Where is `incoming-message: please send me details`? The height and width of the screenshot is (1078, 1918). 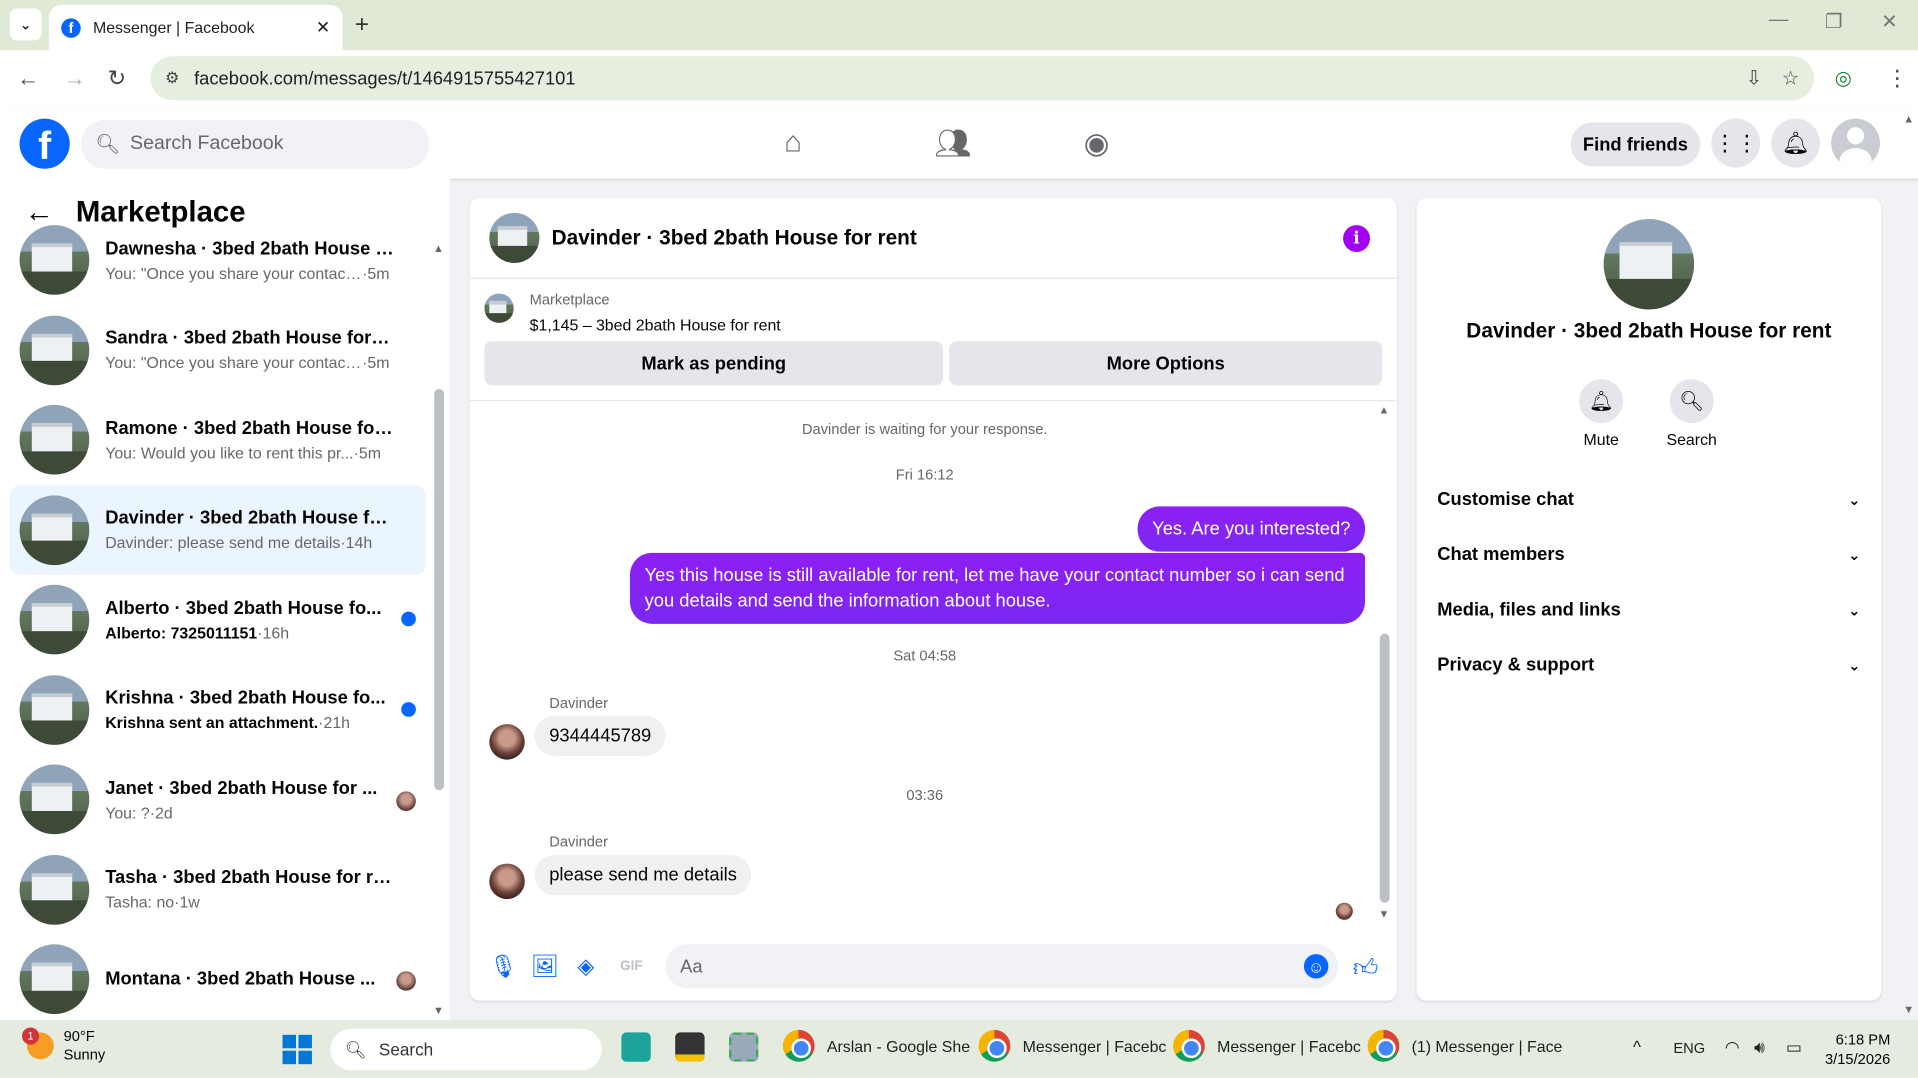 incoming-message: please send me details is located at coordinates (643, 875).